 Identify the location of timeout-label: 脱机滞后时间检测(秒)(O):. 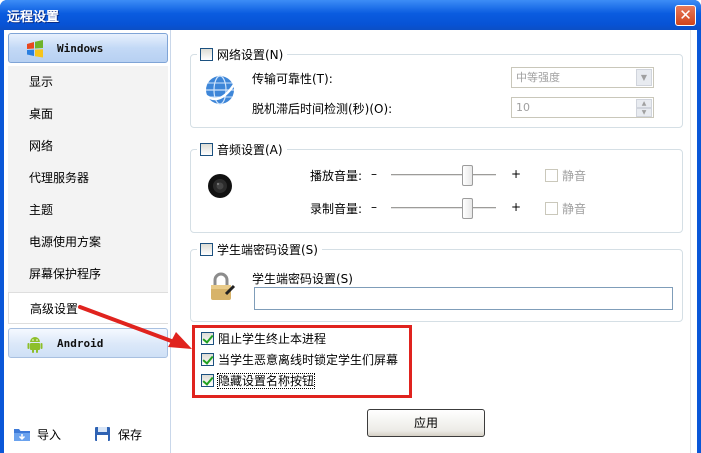
(322, 109).